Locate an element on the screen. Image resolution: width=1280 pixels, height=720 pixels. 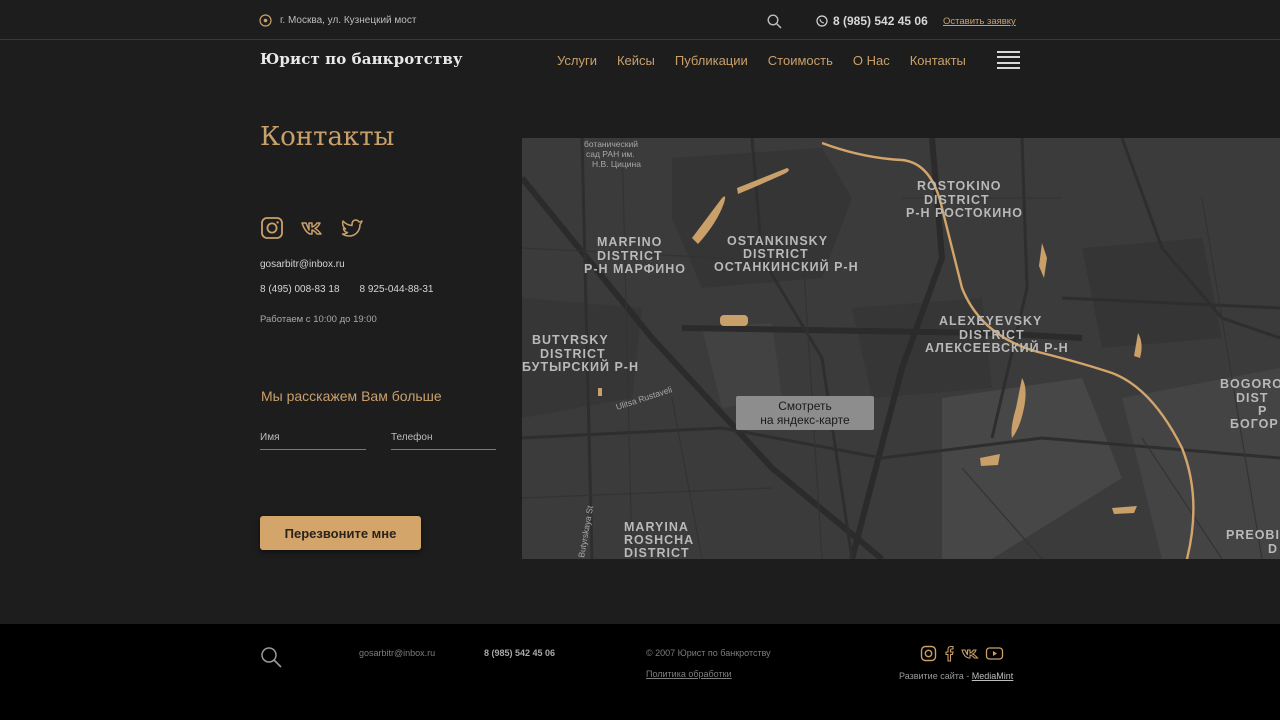
label-preobr-2: D is located at coordinates (1273, 549).